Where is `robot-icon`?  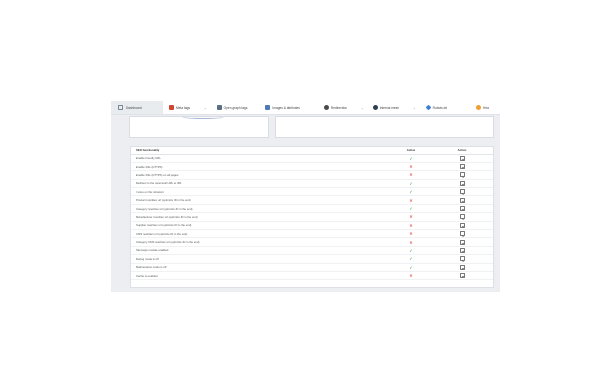 robot-icon is located at coordinates (428, 107).